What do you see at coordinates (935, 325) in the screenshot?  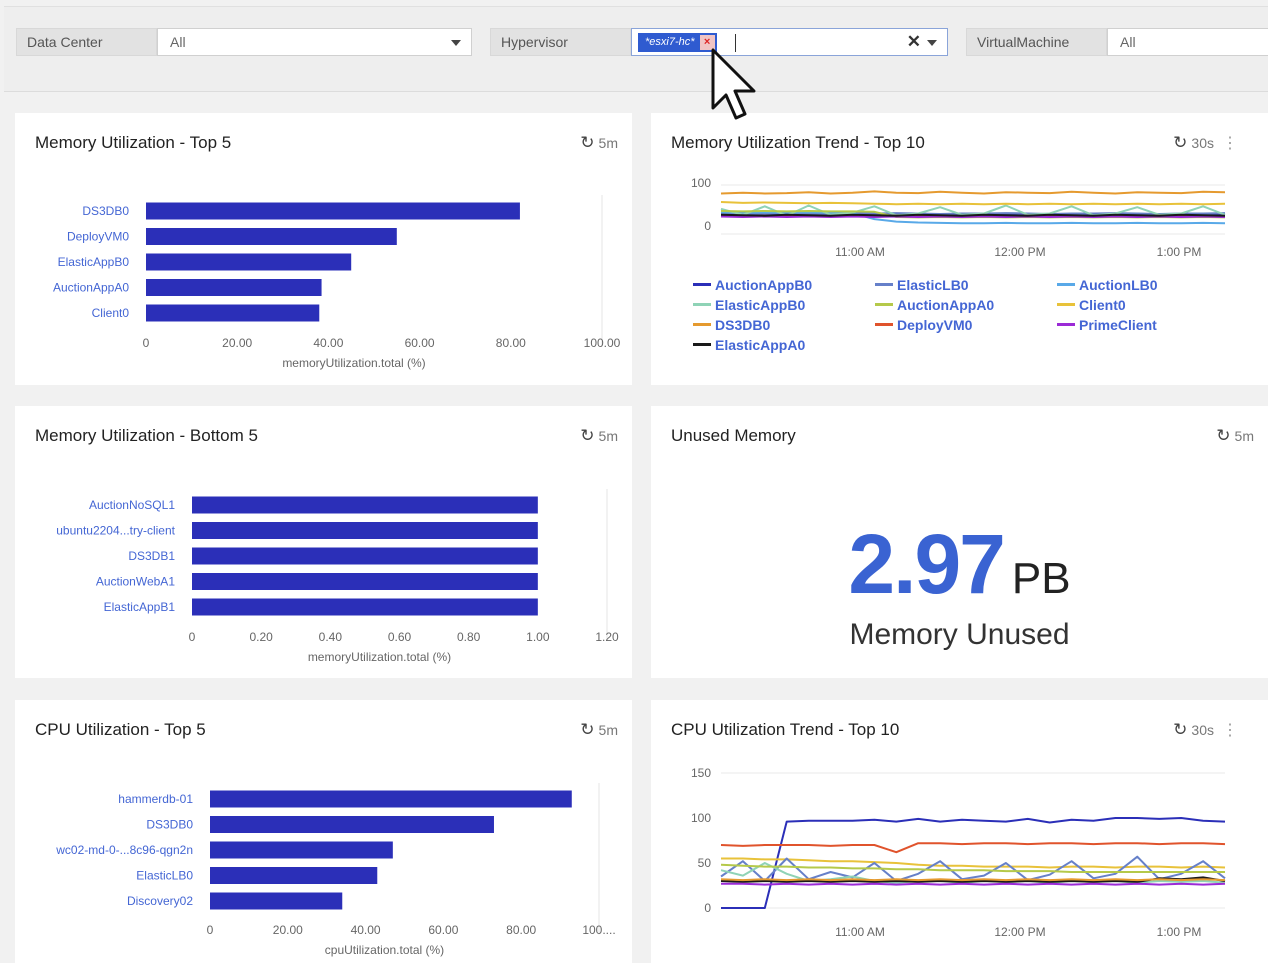 I see `legend-label: DeployVM0` at bounding box center [935, 325].